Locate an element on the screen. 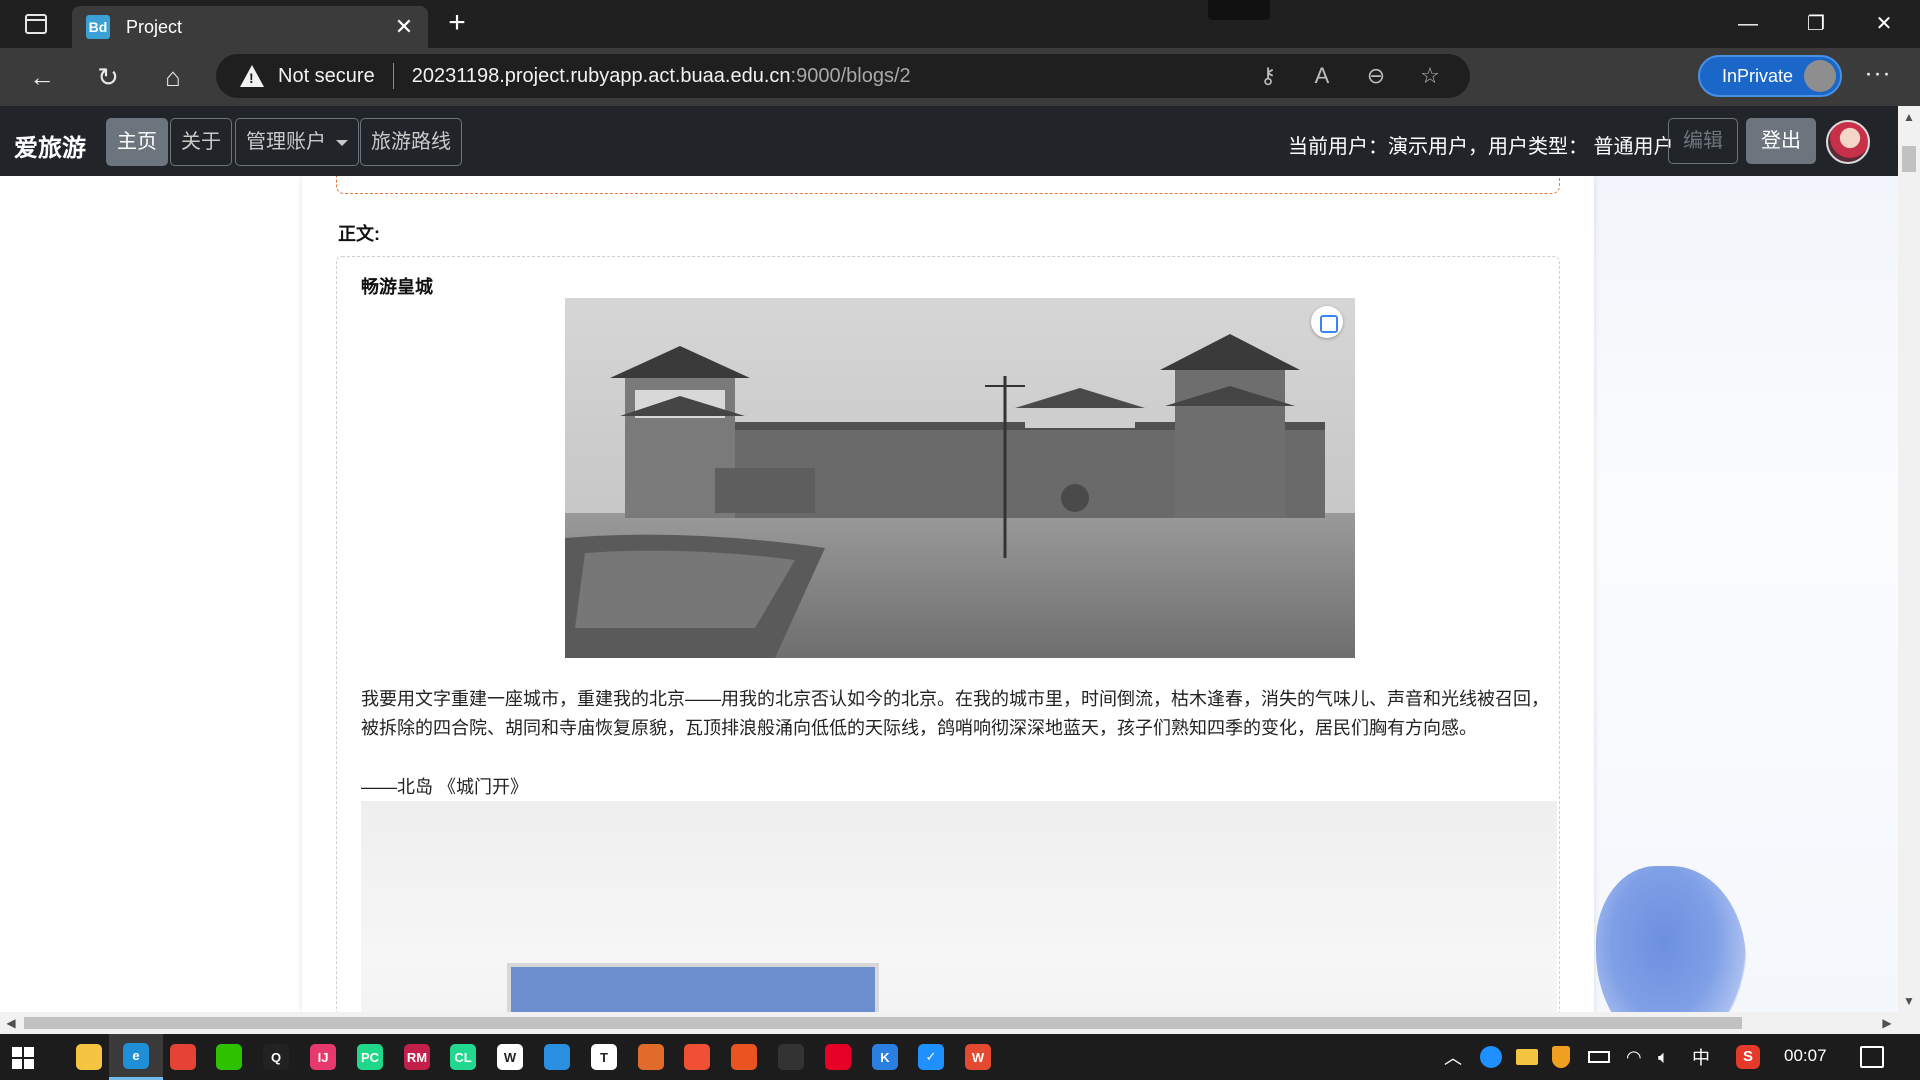 The image size is (1920, 1080). notification-icon is located at coordinates (1872, 1057).